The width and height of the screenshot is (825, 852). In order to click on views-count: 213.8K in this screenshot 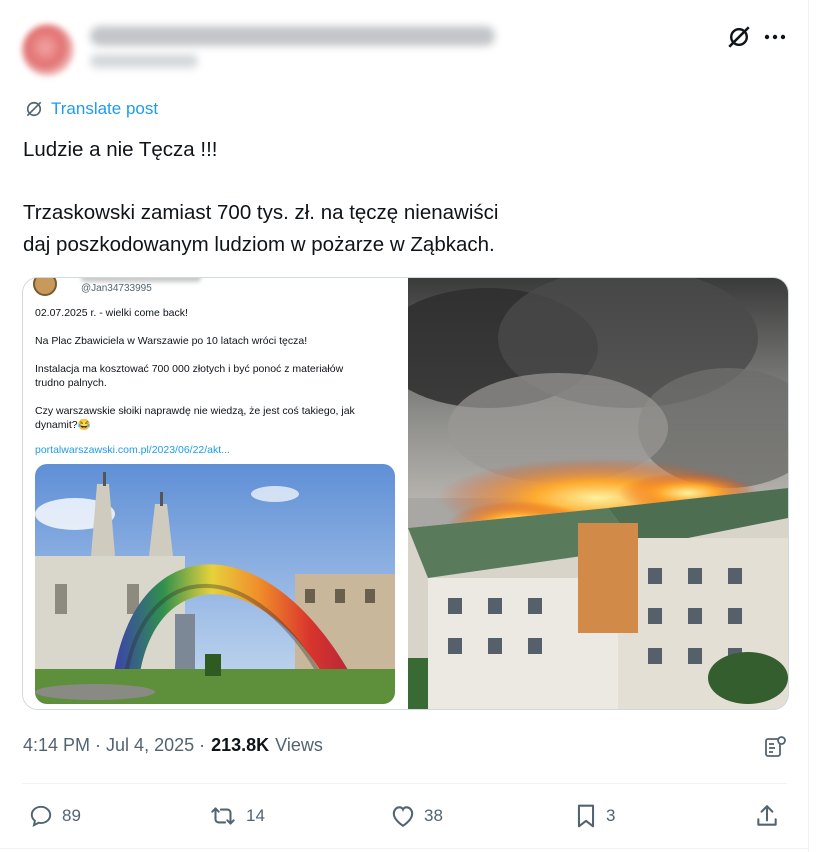, I will do `click(240, 745)`.